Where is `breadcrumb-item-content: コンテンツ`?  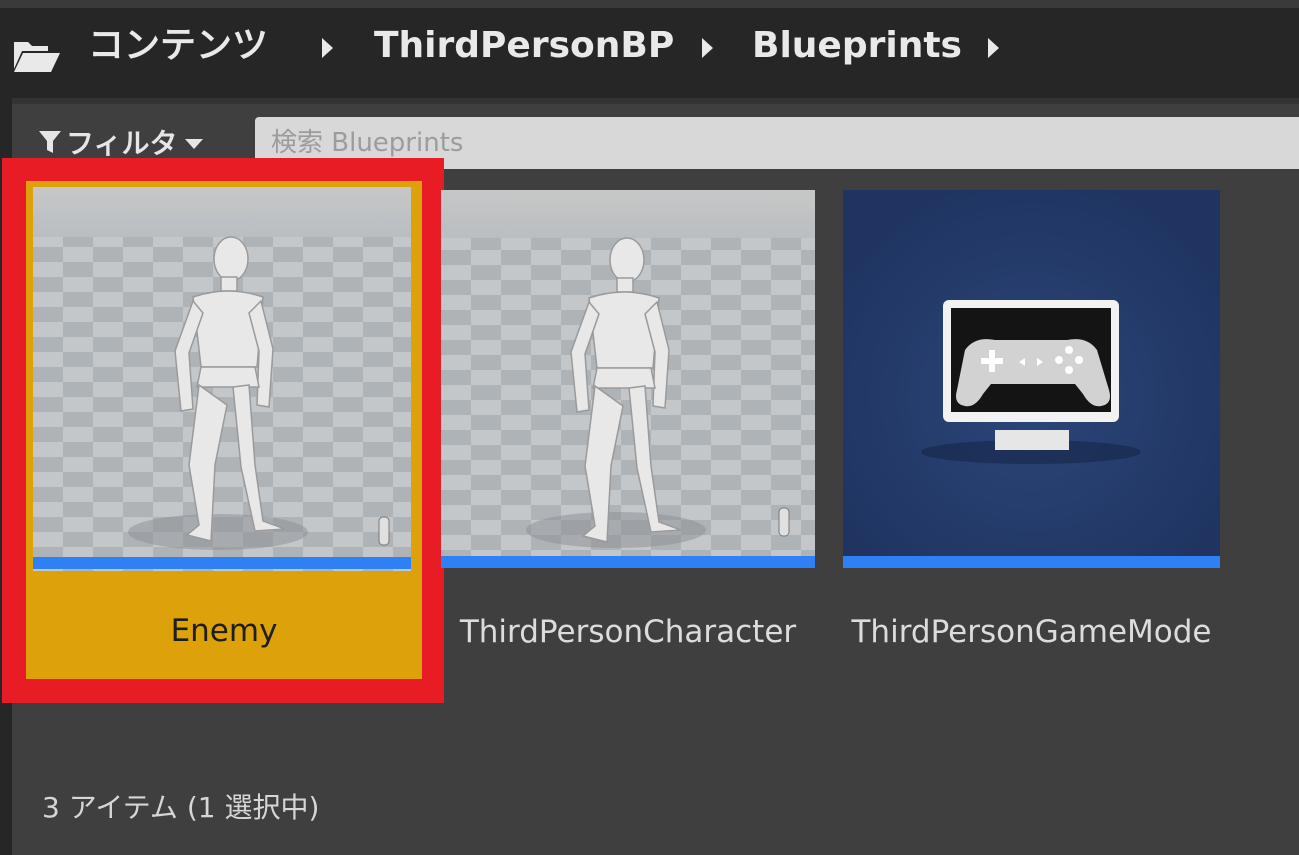
breadcrumb-item-content: コンテンツ is located at coordinates (178, 46).